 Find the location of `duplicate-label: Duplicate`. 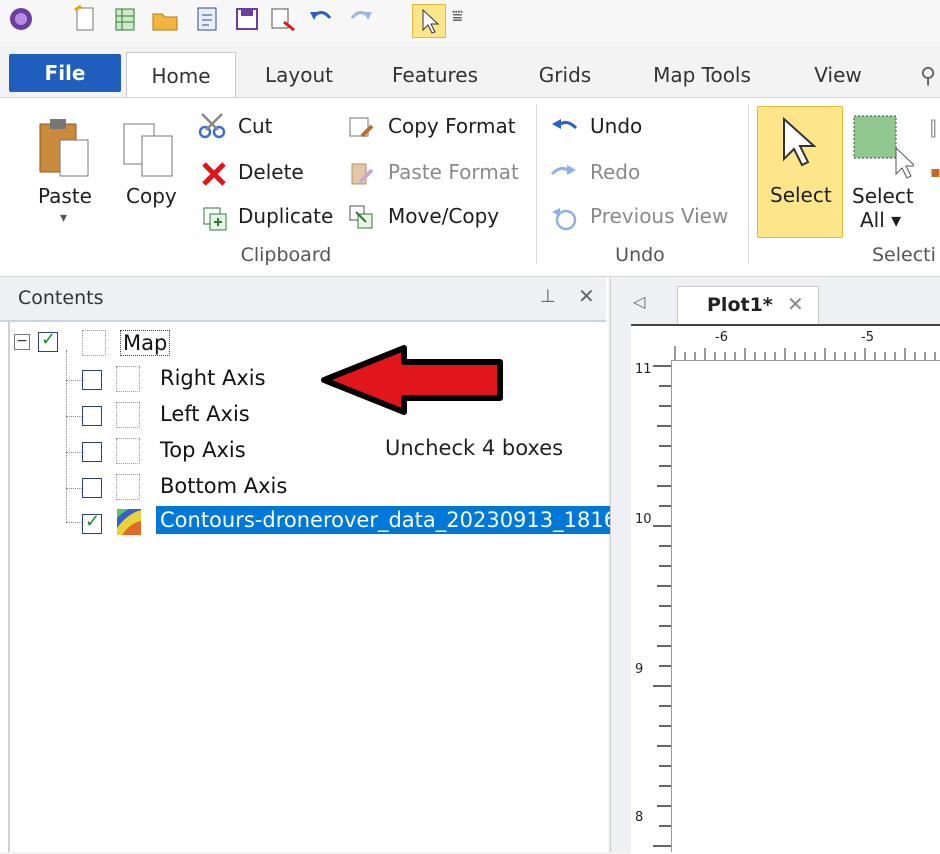

duplicate-label: Duplicate is located at coordinates (286, 216).